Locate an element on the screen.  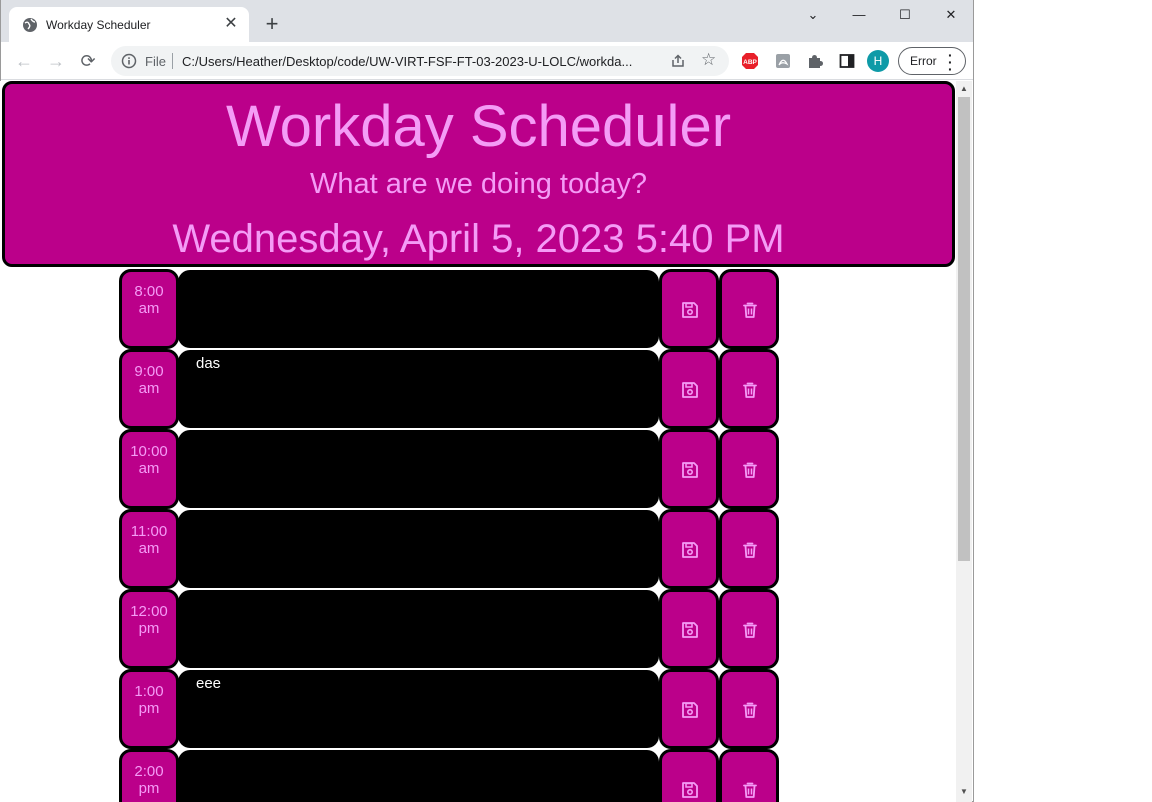
hour-time: 12:00 is located at coordinates (149, 611).